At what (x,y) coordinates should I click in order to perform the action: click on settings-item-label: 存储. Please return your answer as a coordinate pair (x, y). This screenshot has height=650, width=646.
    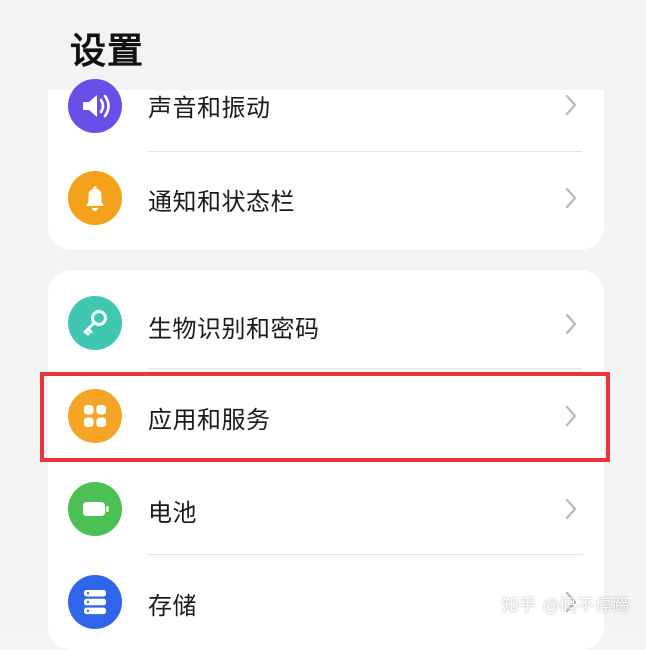
    Looking at the image, I should click on (172, 606).